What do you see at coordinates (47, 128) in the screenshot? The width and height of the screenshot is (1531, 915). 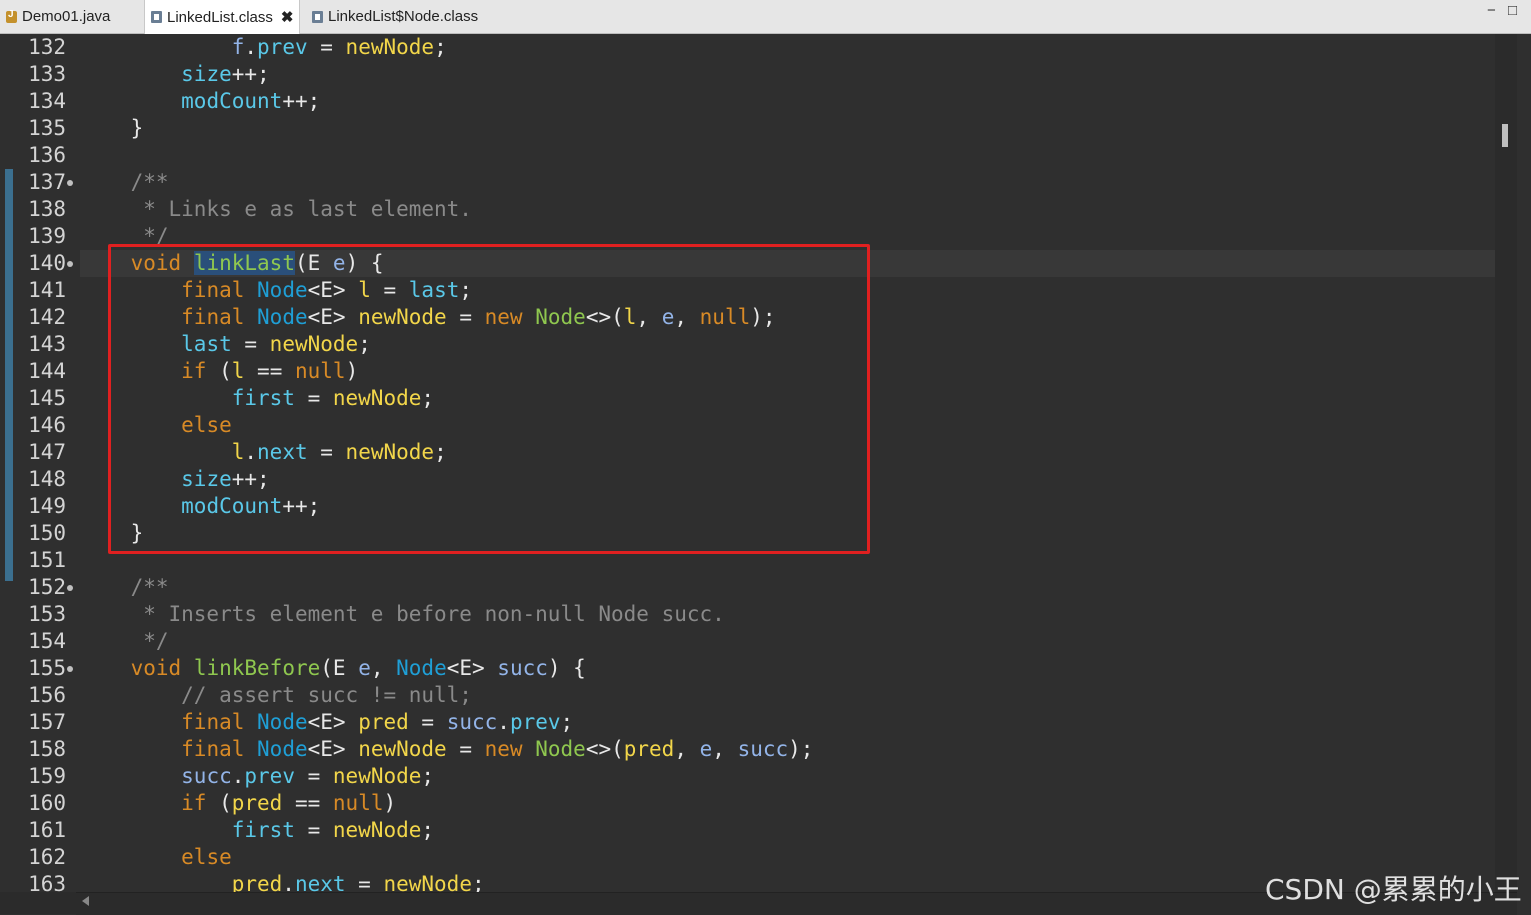 I see `line-number: 135` at bounding box center [47, 128].